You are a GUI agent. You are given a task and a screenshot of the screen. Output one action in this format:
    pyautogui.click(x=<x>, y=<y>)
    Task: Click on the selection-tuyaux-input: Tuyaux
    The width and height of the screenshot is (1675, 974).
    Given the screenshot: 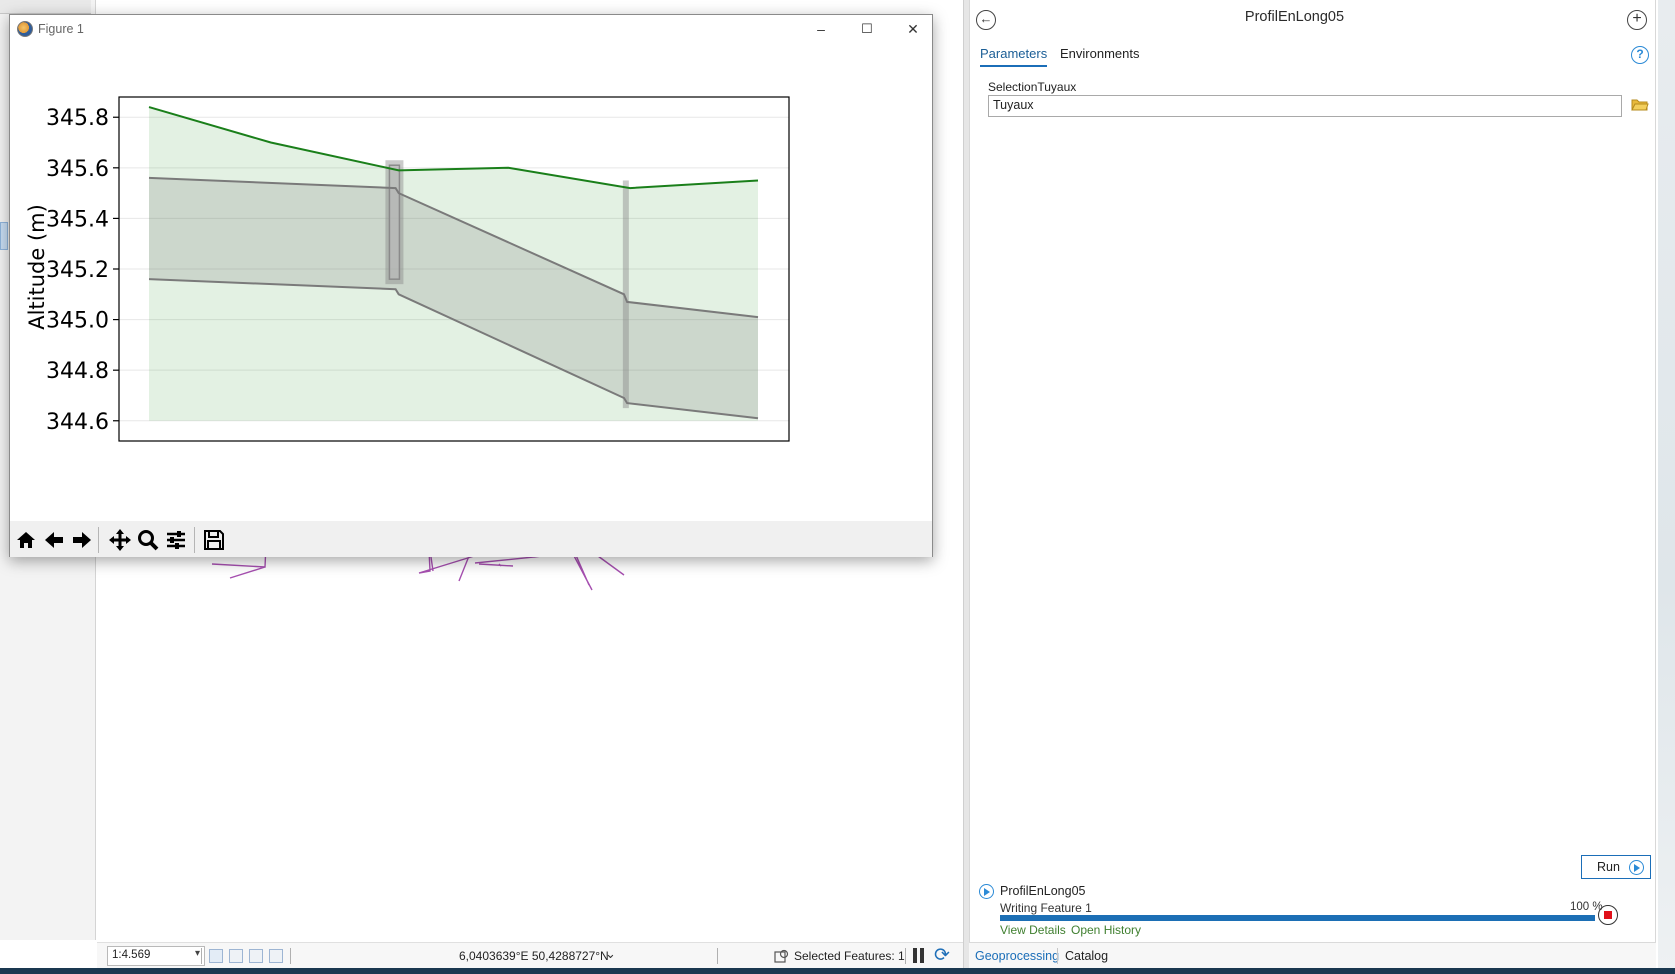 What is the action you would take?
    pyautogui.click(x=1305, y=106)
    